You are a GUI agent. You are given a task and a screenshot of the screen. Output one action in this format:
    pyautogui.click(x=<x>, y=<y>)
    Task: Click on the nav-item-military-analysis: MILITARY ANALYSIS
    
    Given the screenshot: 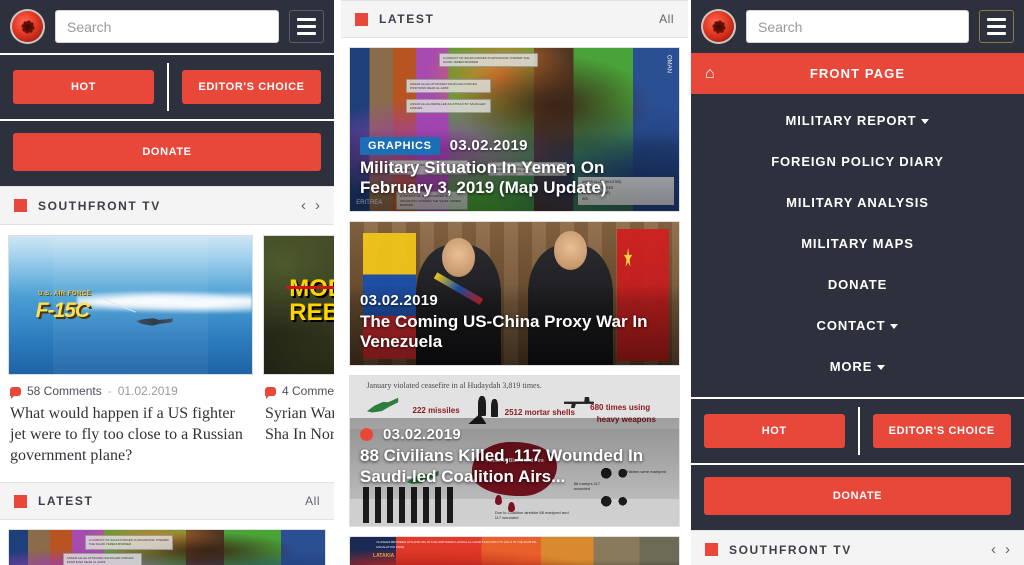 What is the action you would take?
    pyautogui.click(x=857, y=202)
    